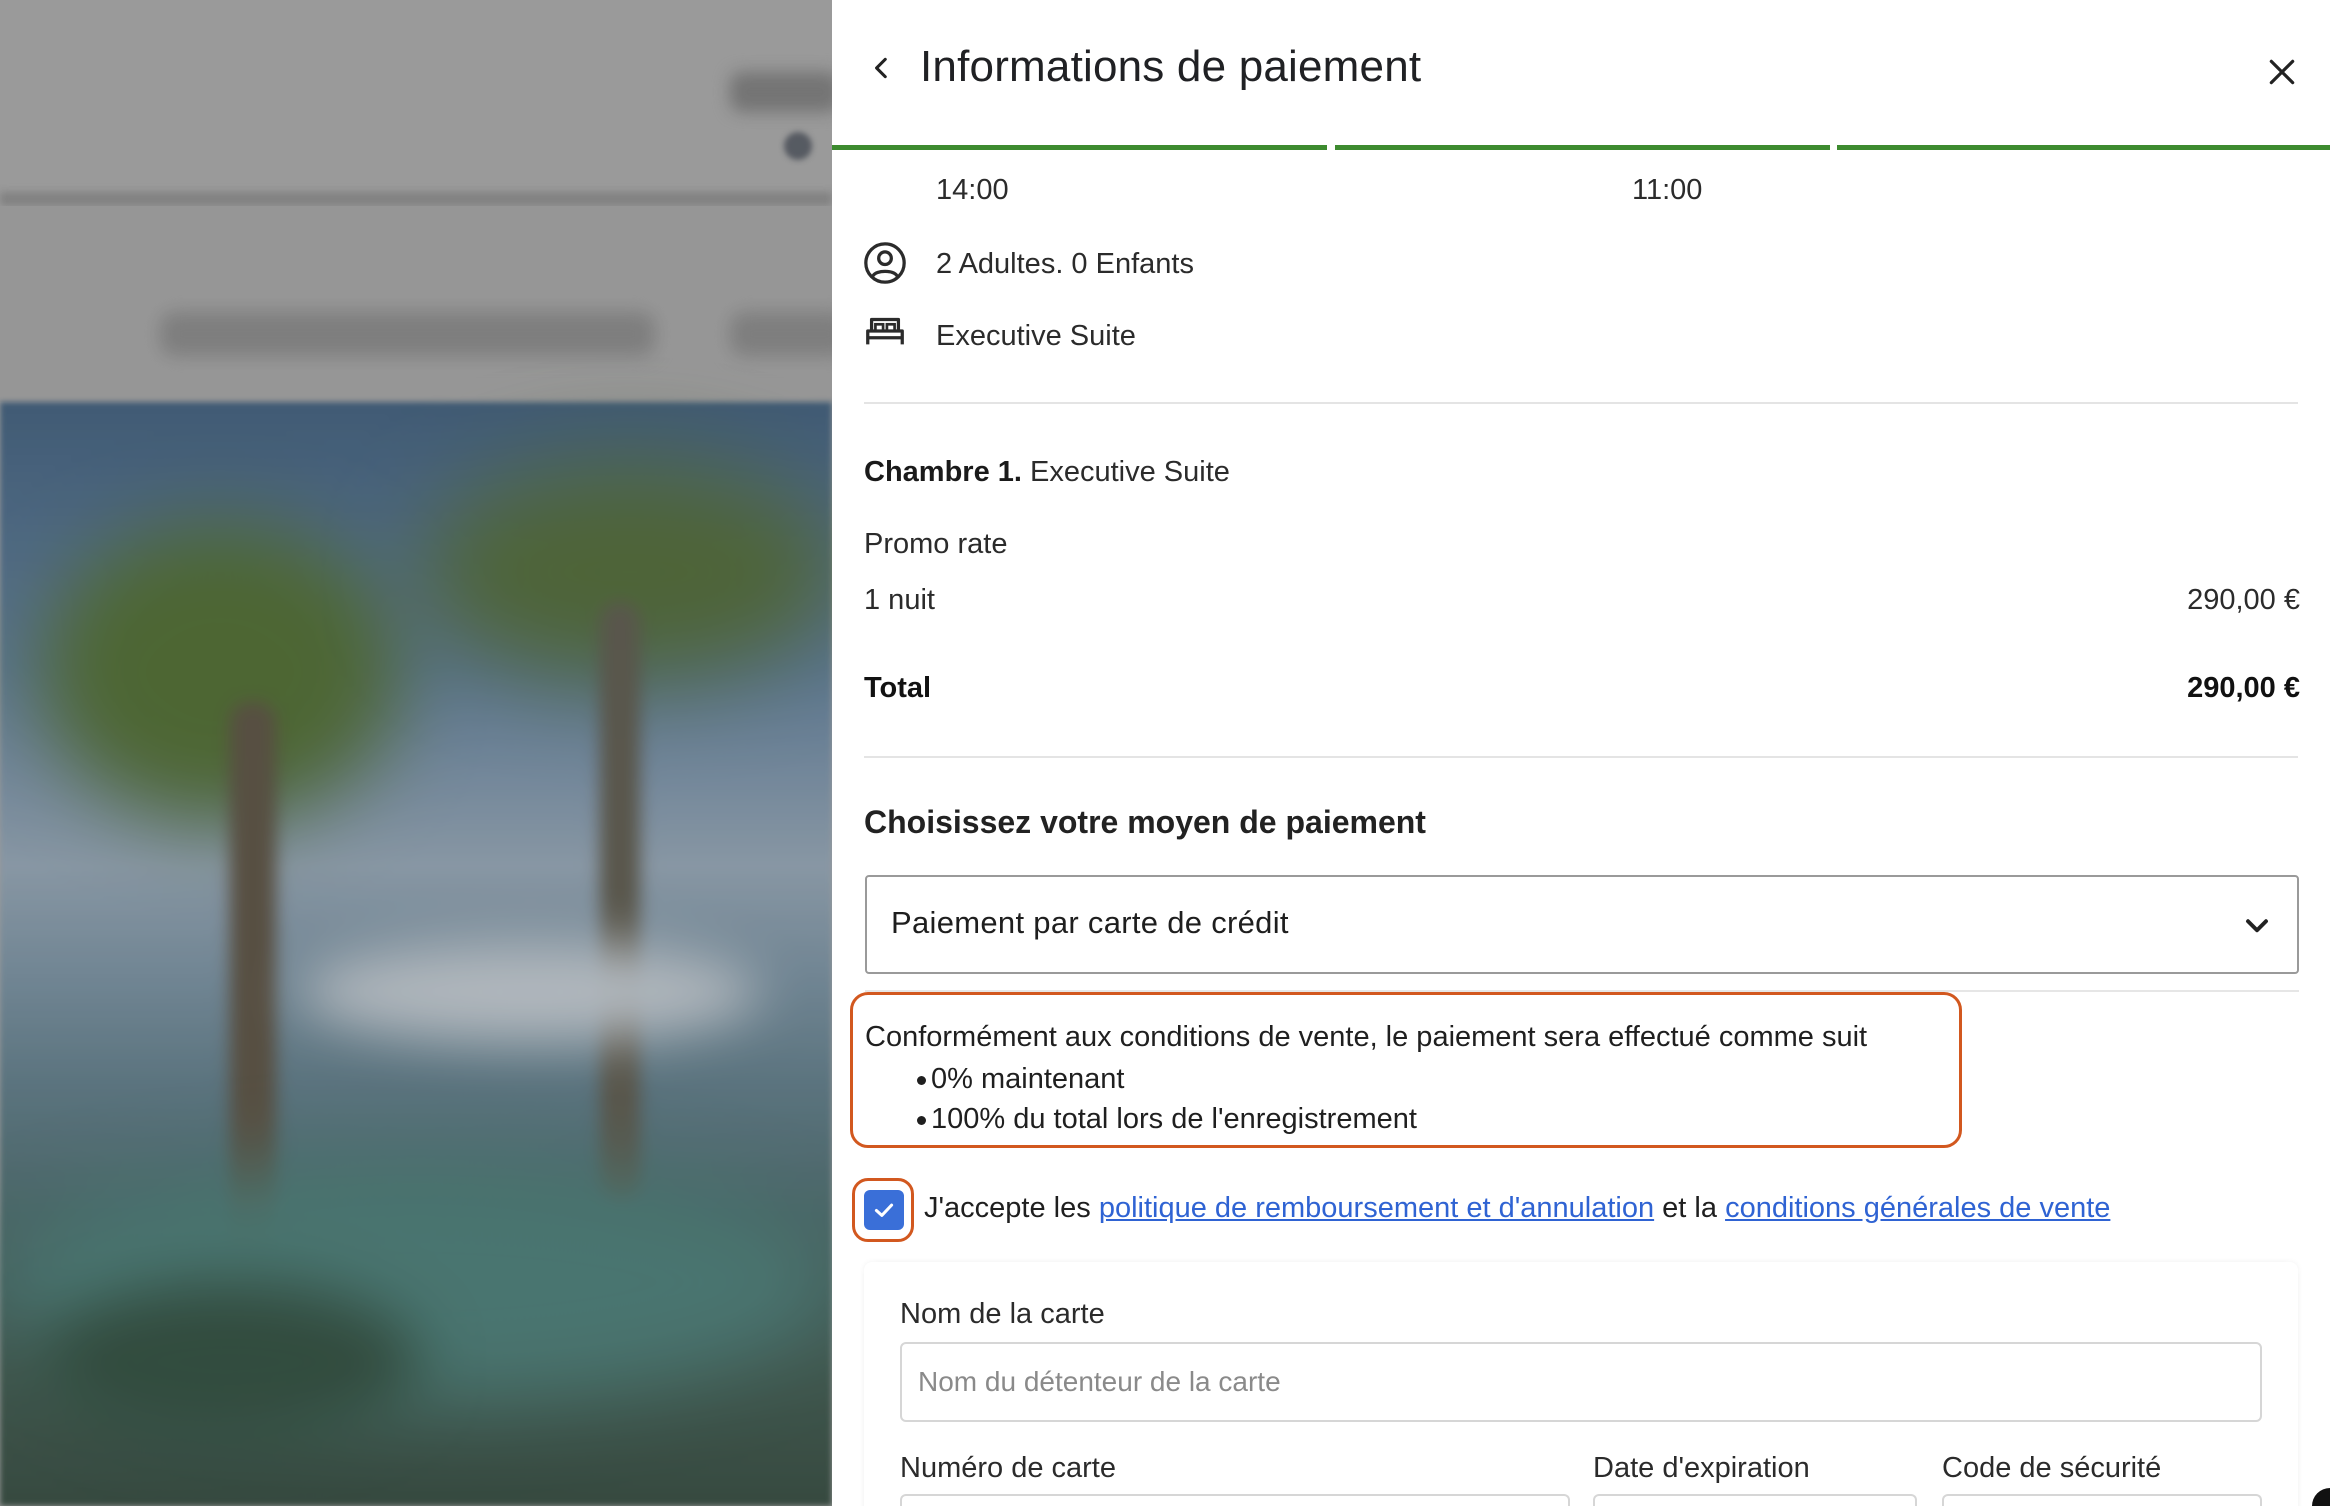 This screenshot has height=1506, width=2330. Describe the element at coordinates (1171, 66) in the screenshot. I see `page-title: Informations de paiement` at that location.